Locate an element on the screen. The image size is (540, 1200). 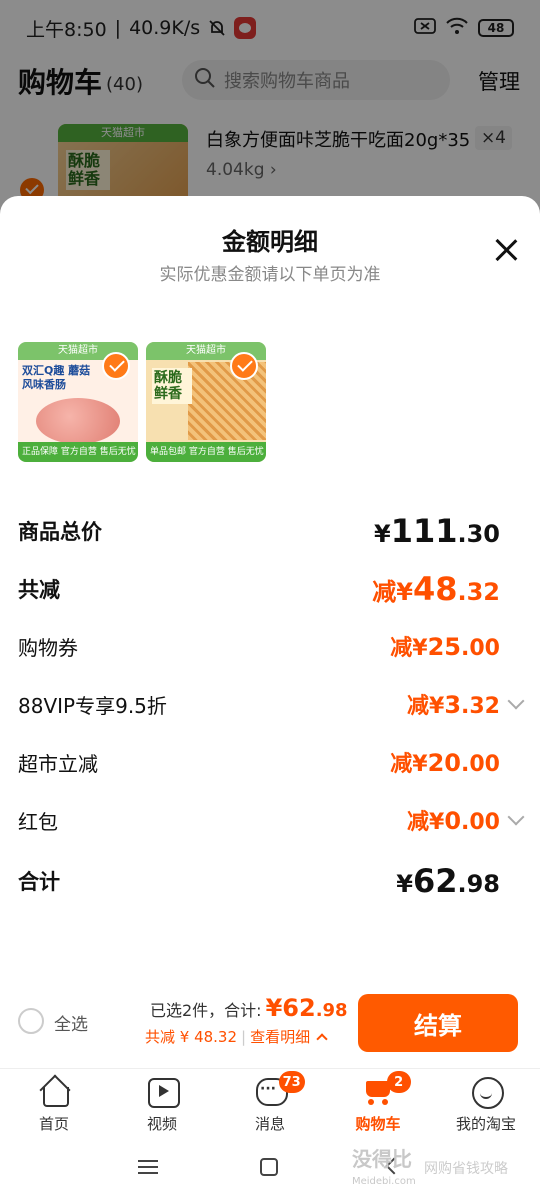
row-goods-total: 商品总价 ¥111.30 is located at coordinates (259, 531).